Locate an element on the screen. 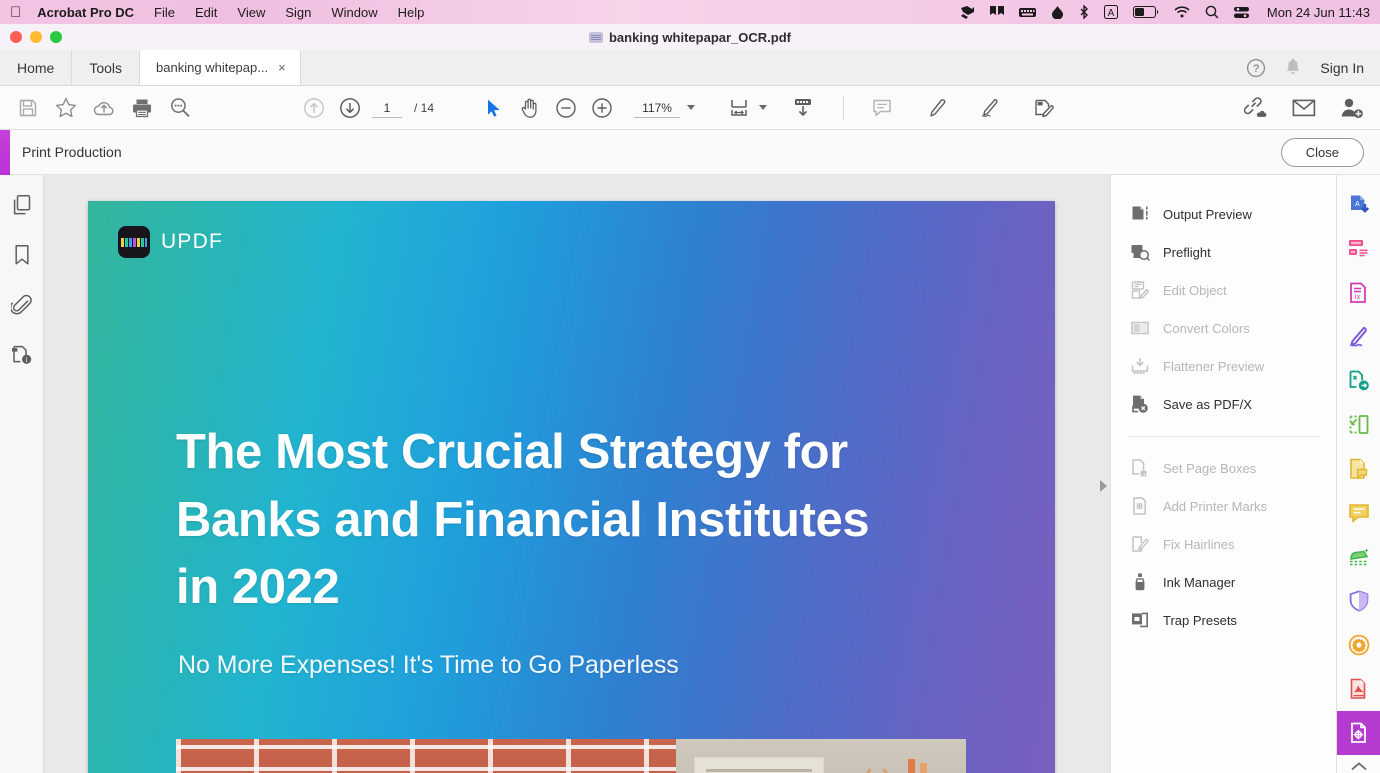  create-pdf-icon is located at coordinates (1358, 249).